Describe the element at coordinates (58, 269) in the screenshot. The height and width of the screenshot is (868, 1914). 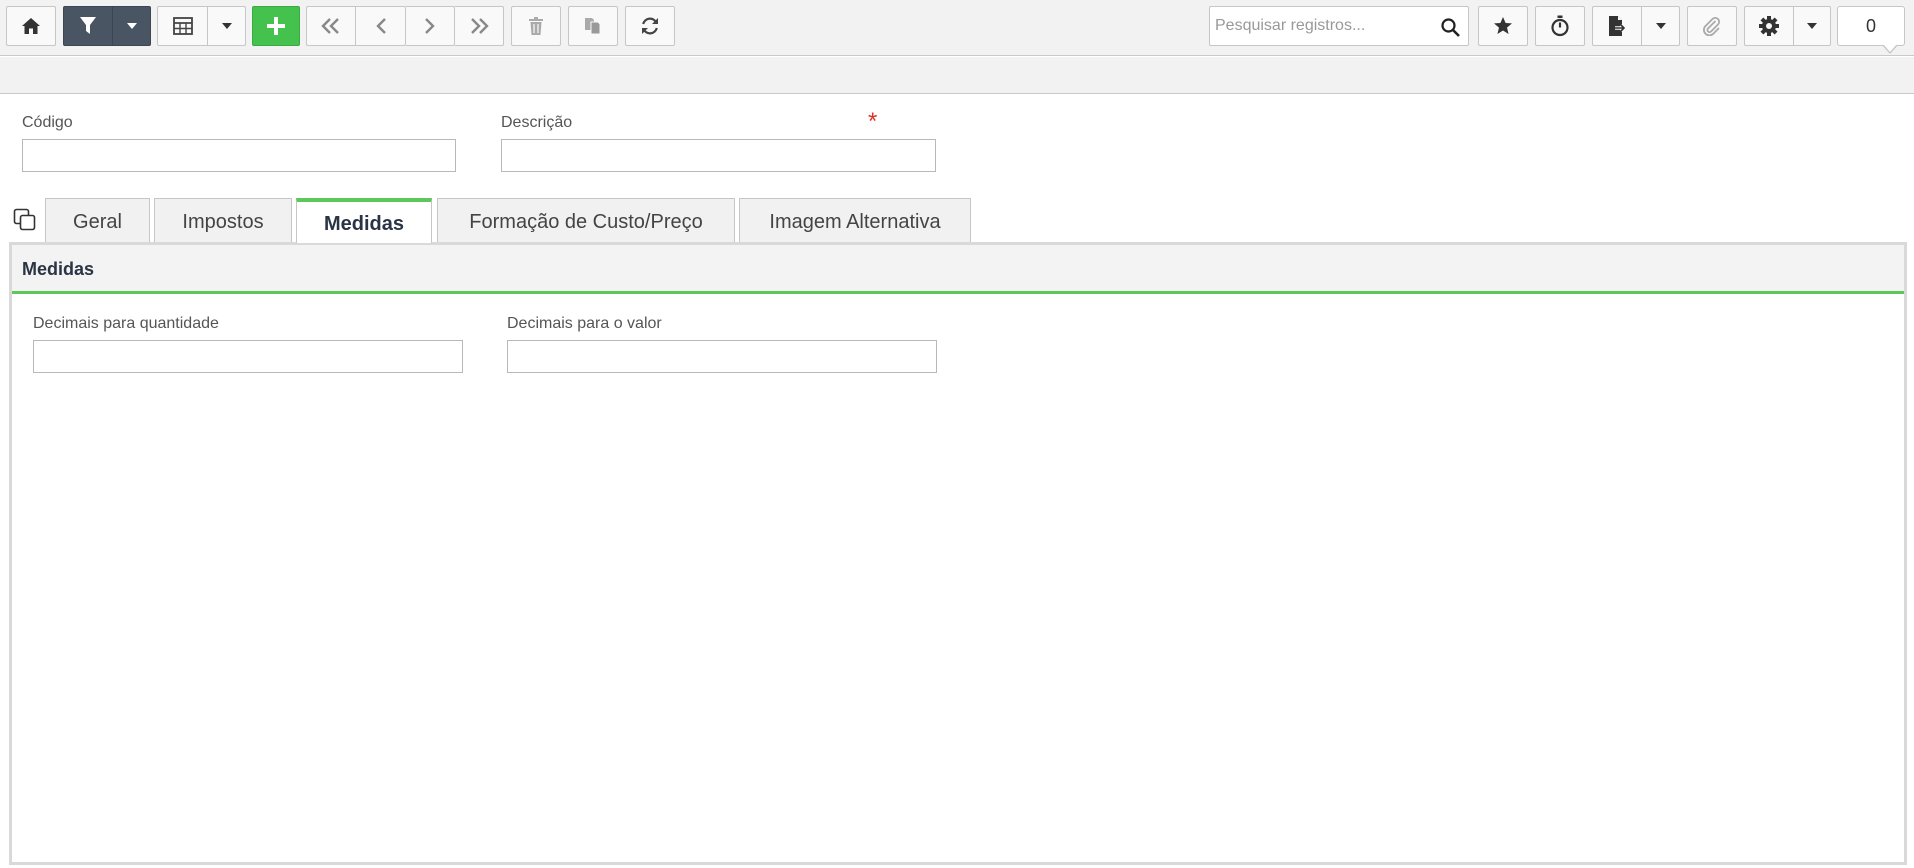
I see `panel-title: Medidas` at that location.